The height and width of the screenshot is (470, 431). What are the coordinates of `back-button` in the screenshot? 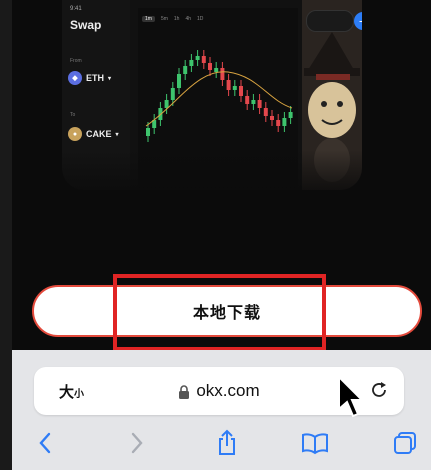 It's located at (45, 443).